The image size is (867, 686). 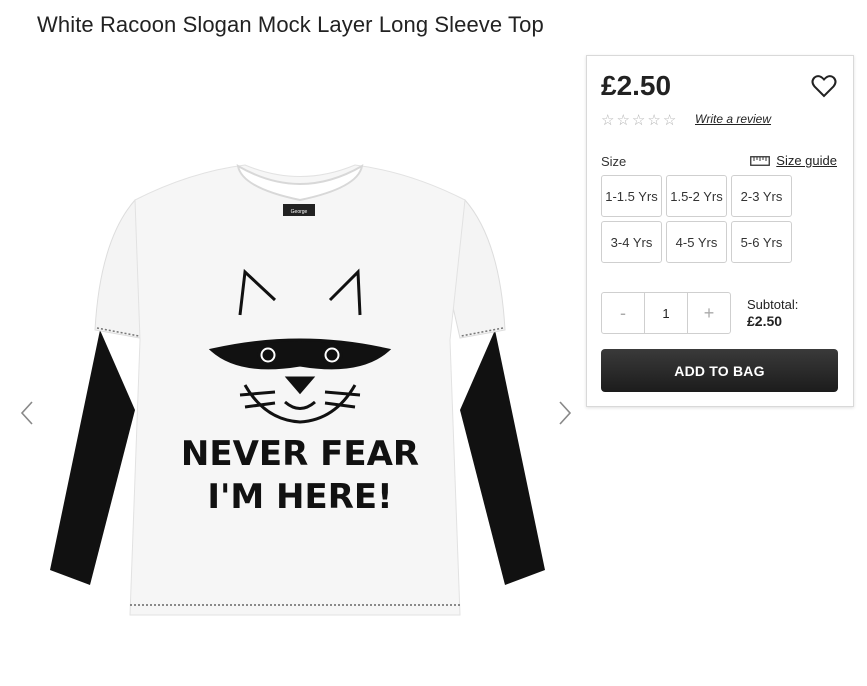 I want to click on quantity-input: 1, so click(x=666, y=313).